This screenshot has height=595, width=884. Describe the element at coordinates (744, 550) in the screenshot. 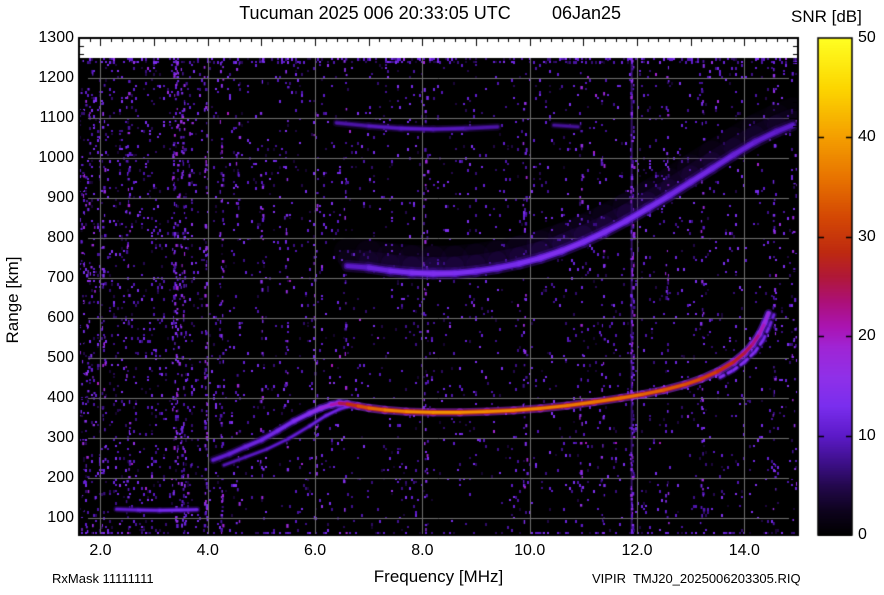

I see `x-tick-14: 14.0` at that location.